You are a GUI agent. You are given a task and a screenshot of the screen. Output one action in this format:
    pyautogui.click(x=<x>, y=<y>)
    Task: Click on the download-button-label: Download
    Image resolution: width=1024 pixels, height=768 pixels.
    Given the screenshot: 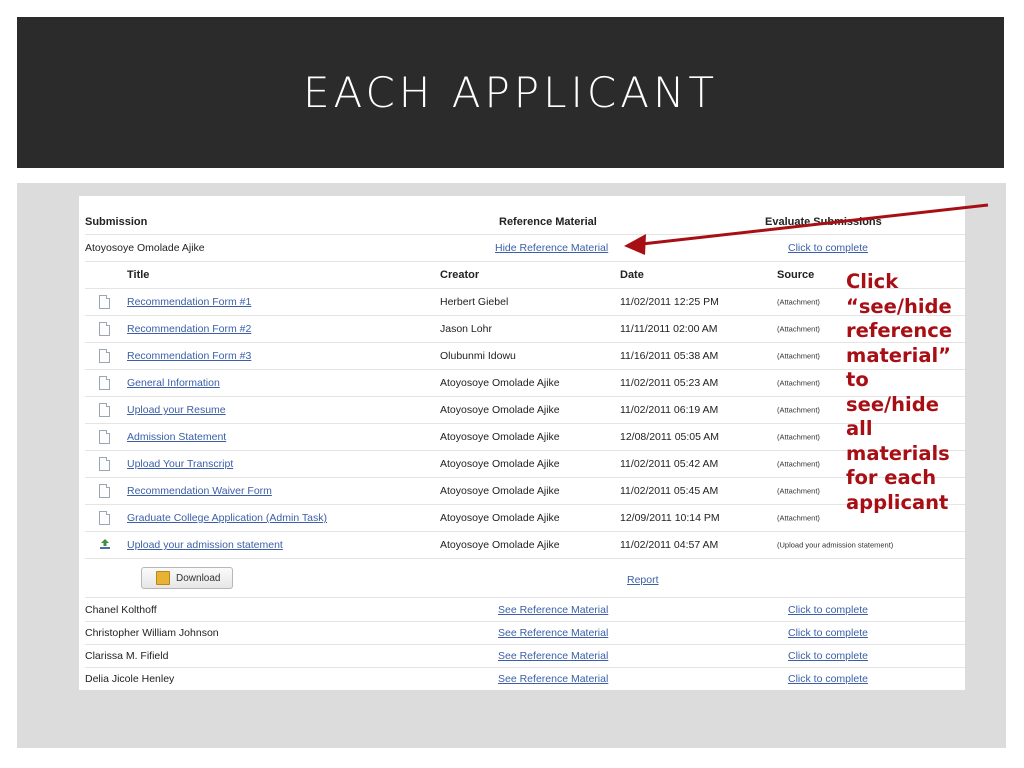 What is the action you would take?
    pyautogui.click(x=198, y=578)
    